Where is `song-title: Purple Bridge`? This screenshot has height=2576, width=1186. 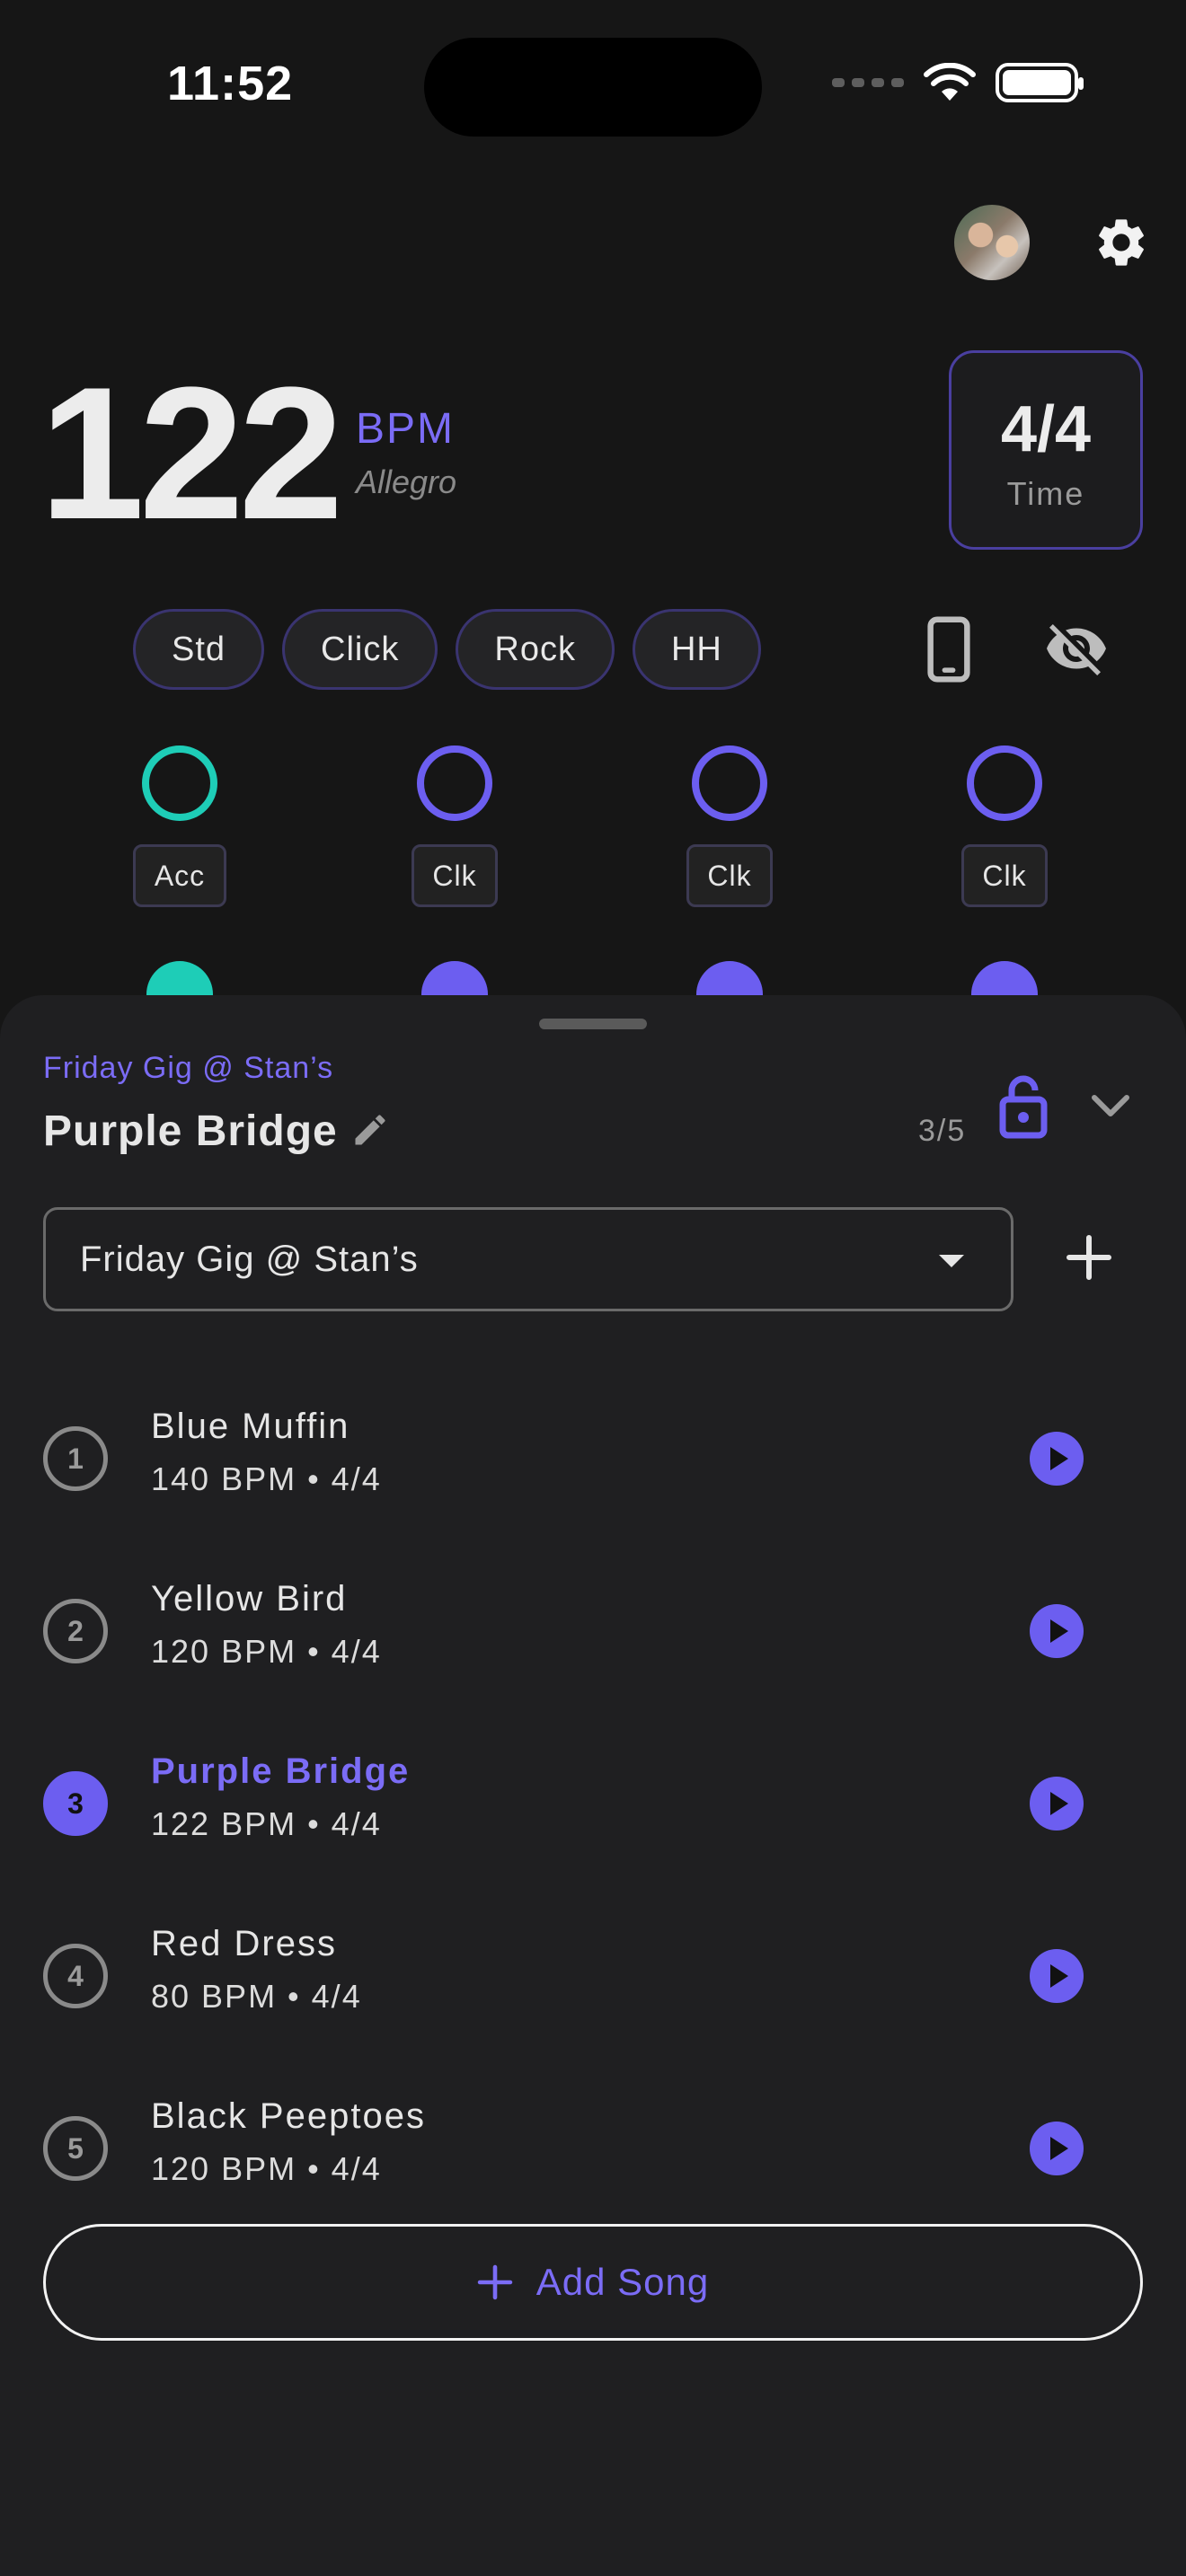 song-title: Purple Bridge is located at coordinates (281, 1771).